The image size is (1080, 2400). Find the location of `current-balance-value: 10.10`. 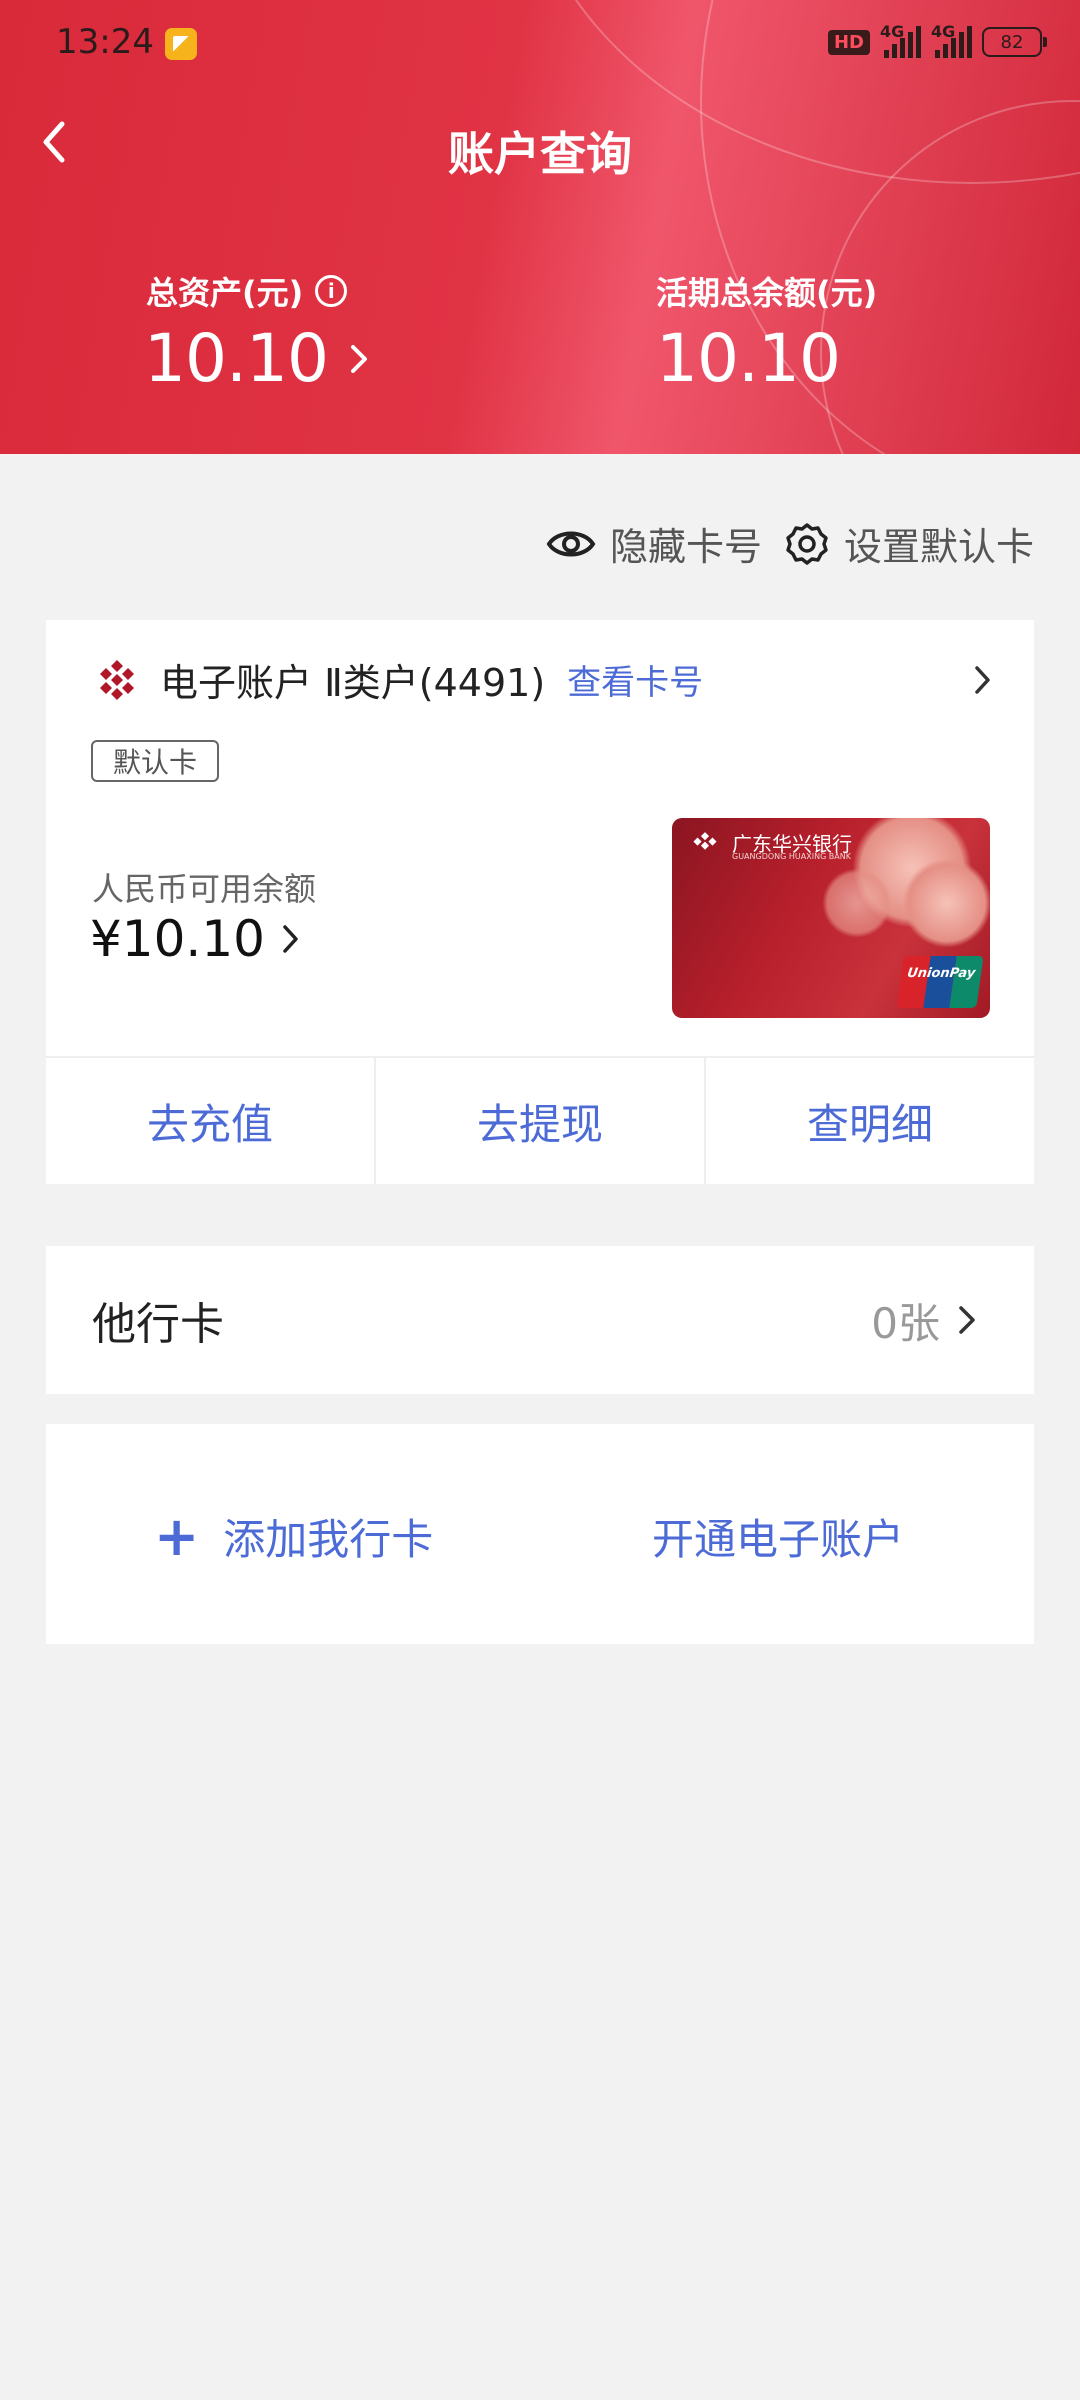

current-balance-value: 10.10 is located at coordinates (748, 358).